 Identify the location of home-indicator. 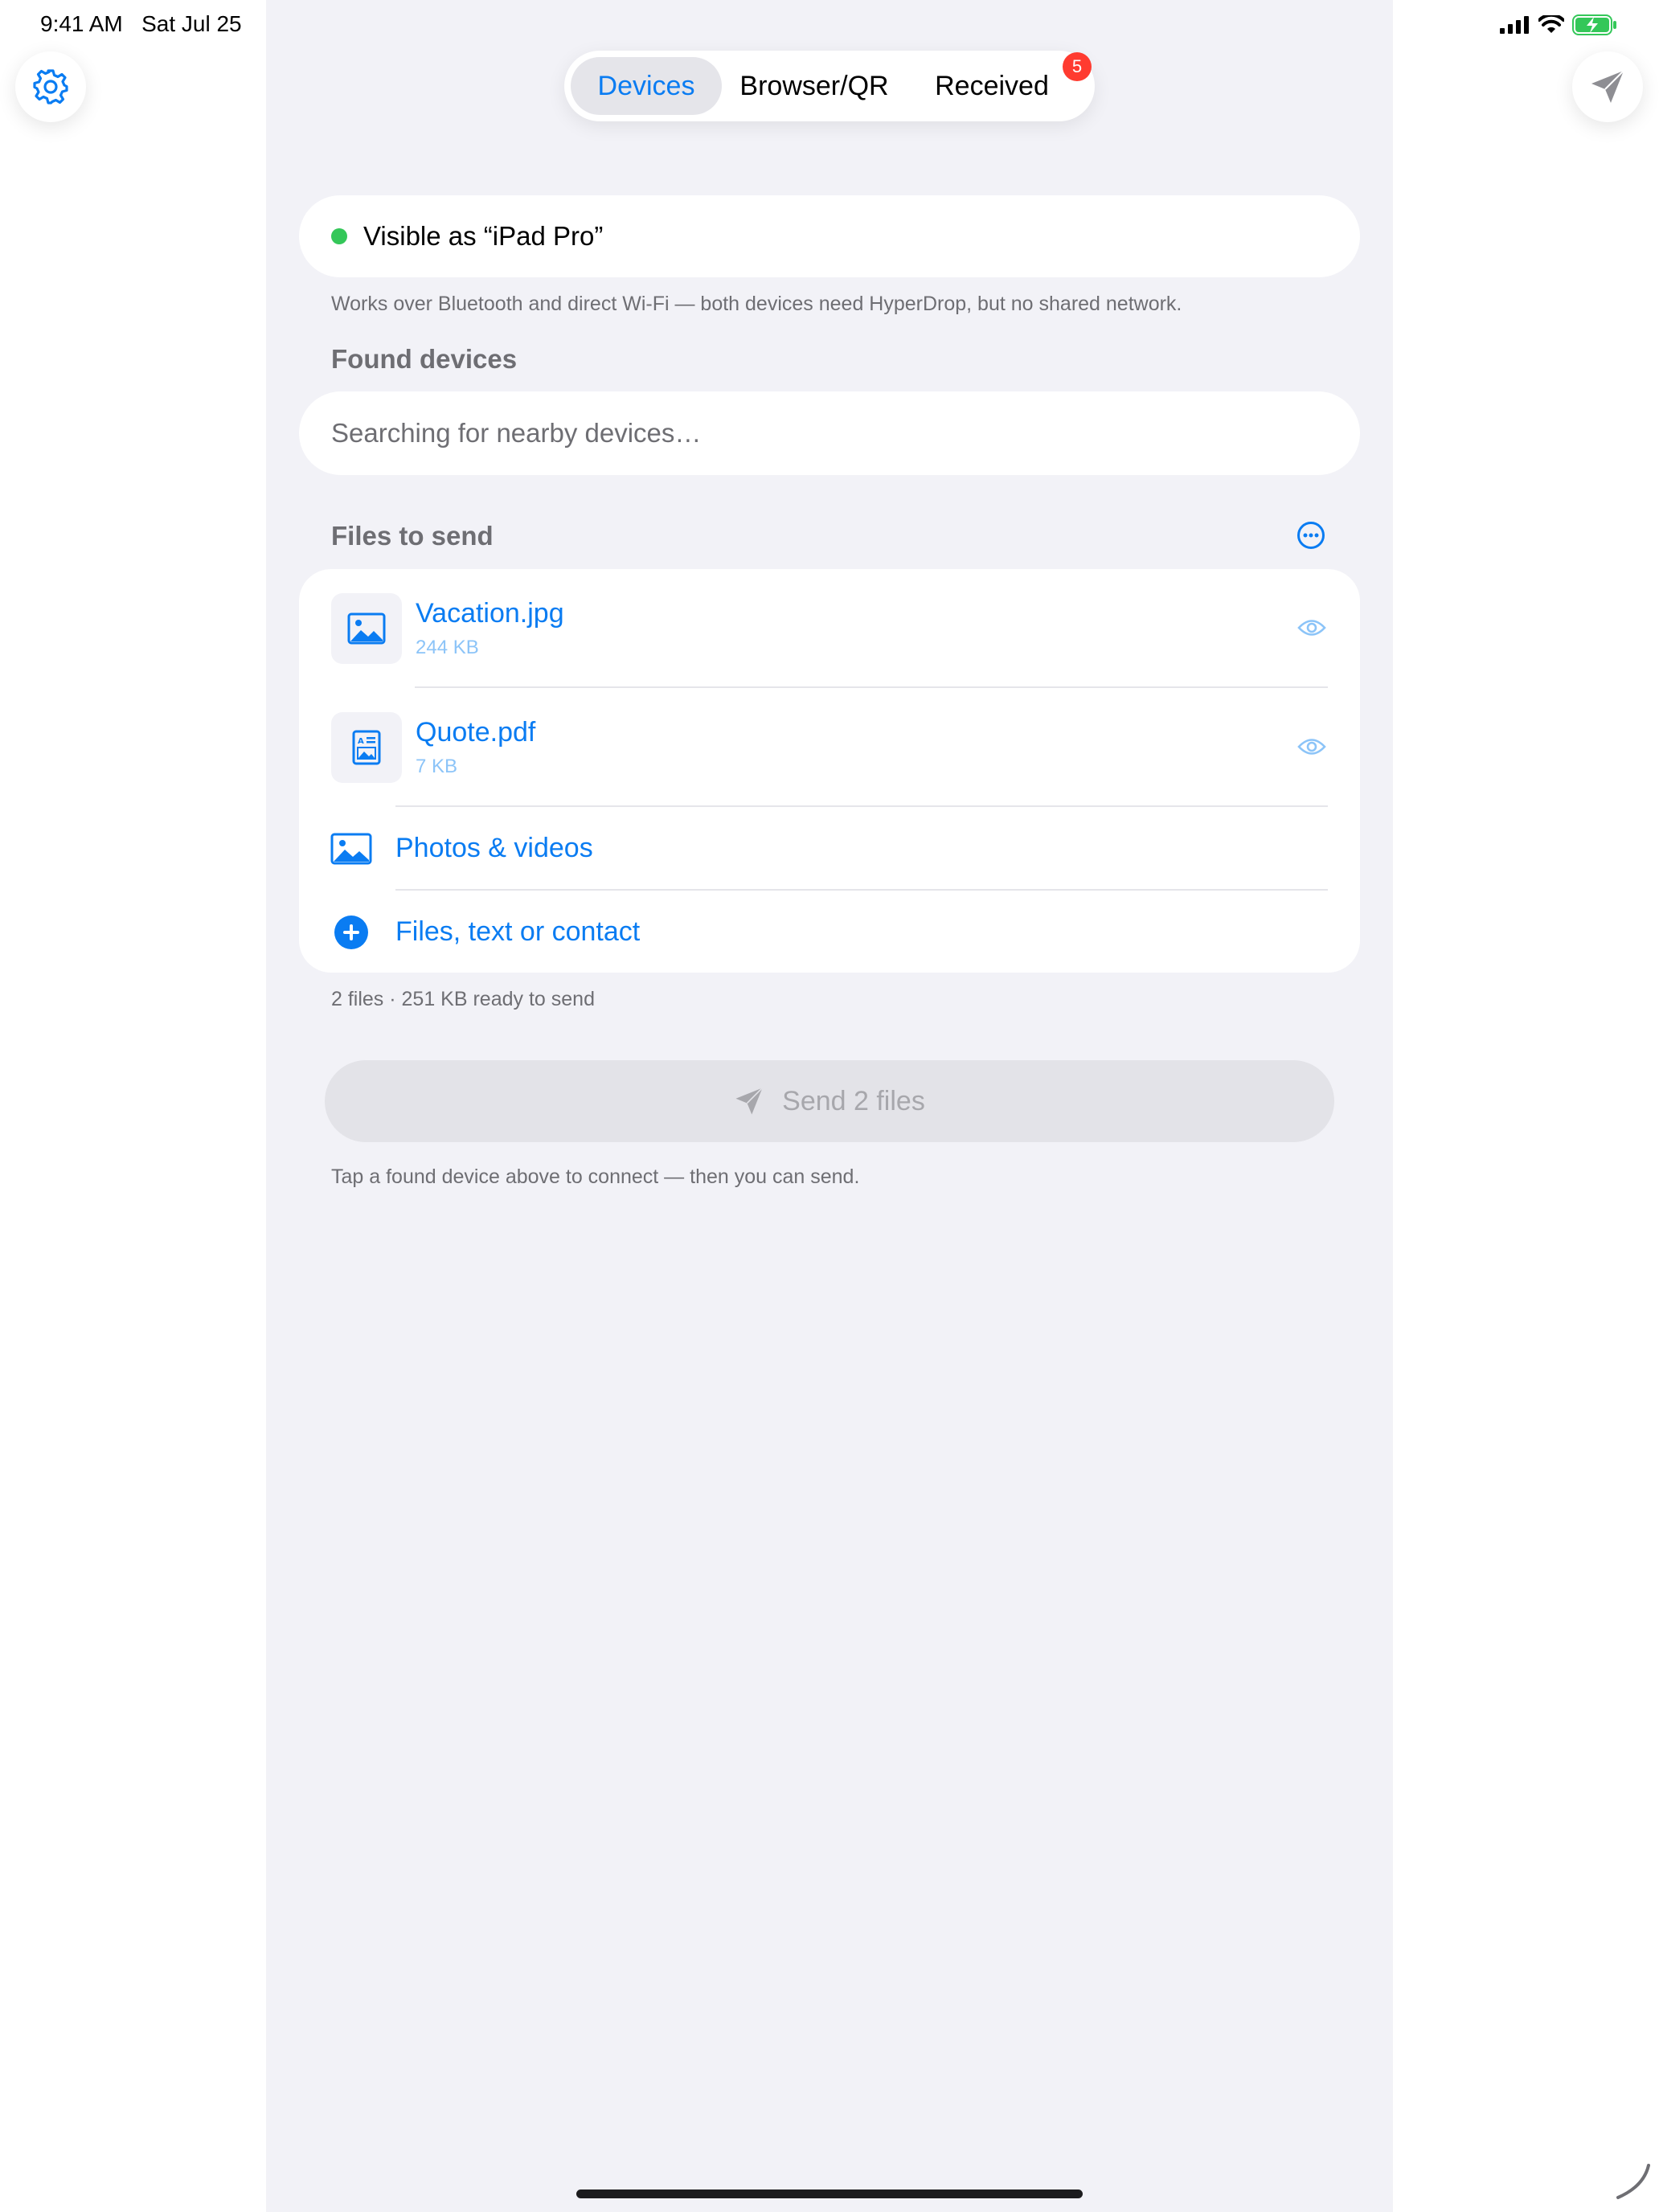
(829, 2193).